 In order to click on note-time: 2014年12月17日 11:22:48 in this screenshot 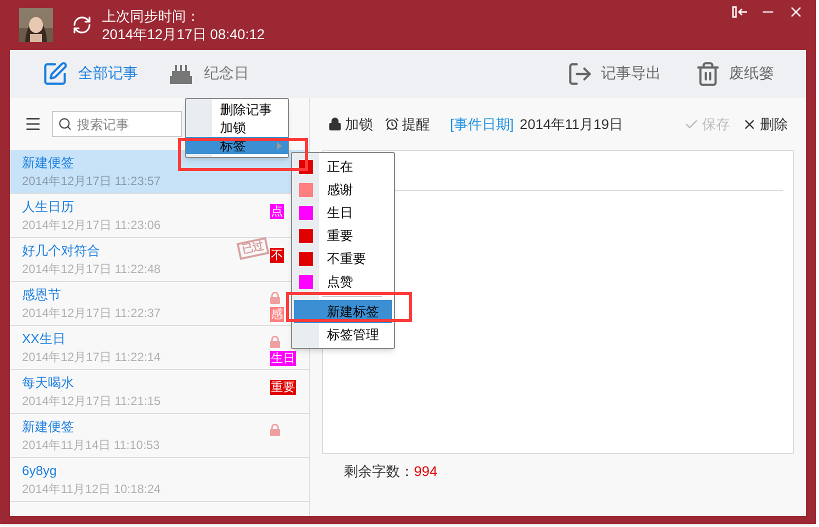, I will do `click(91, 269)`.